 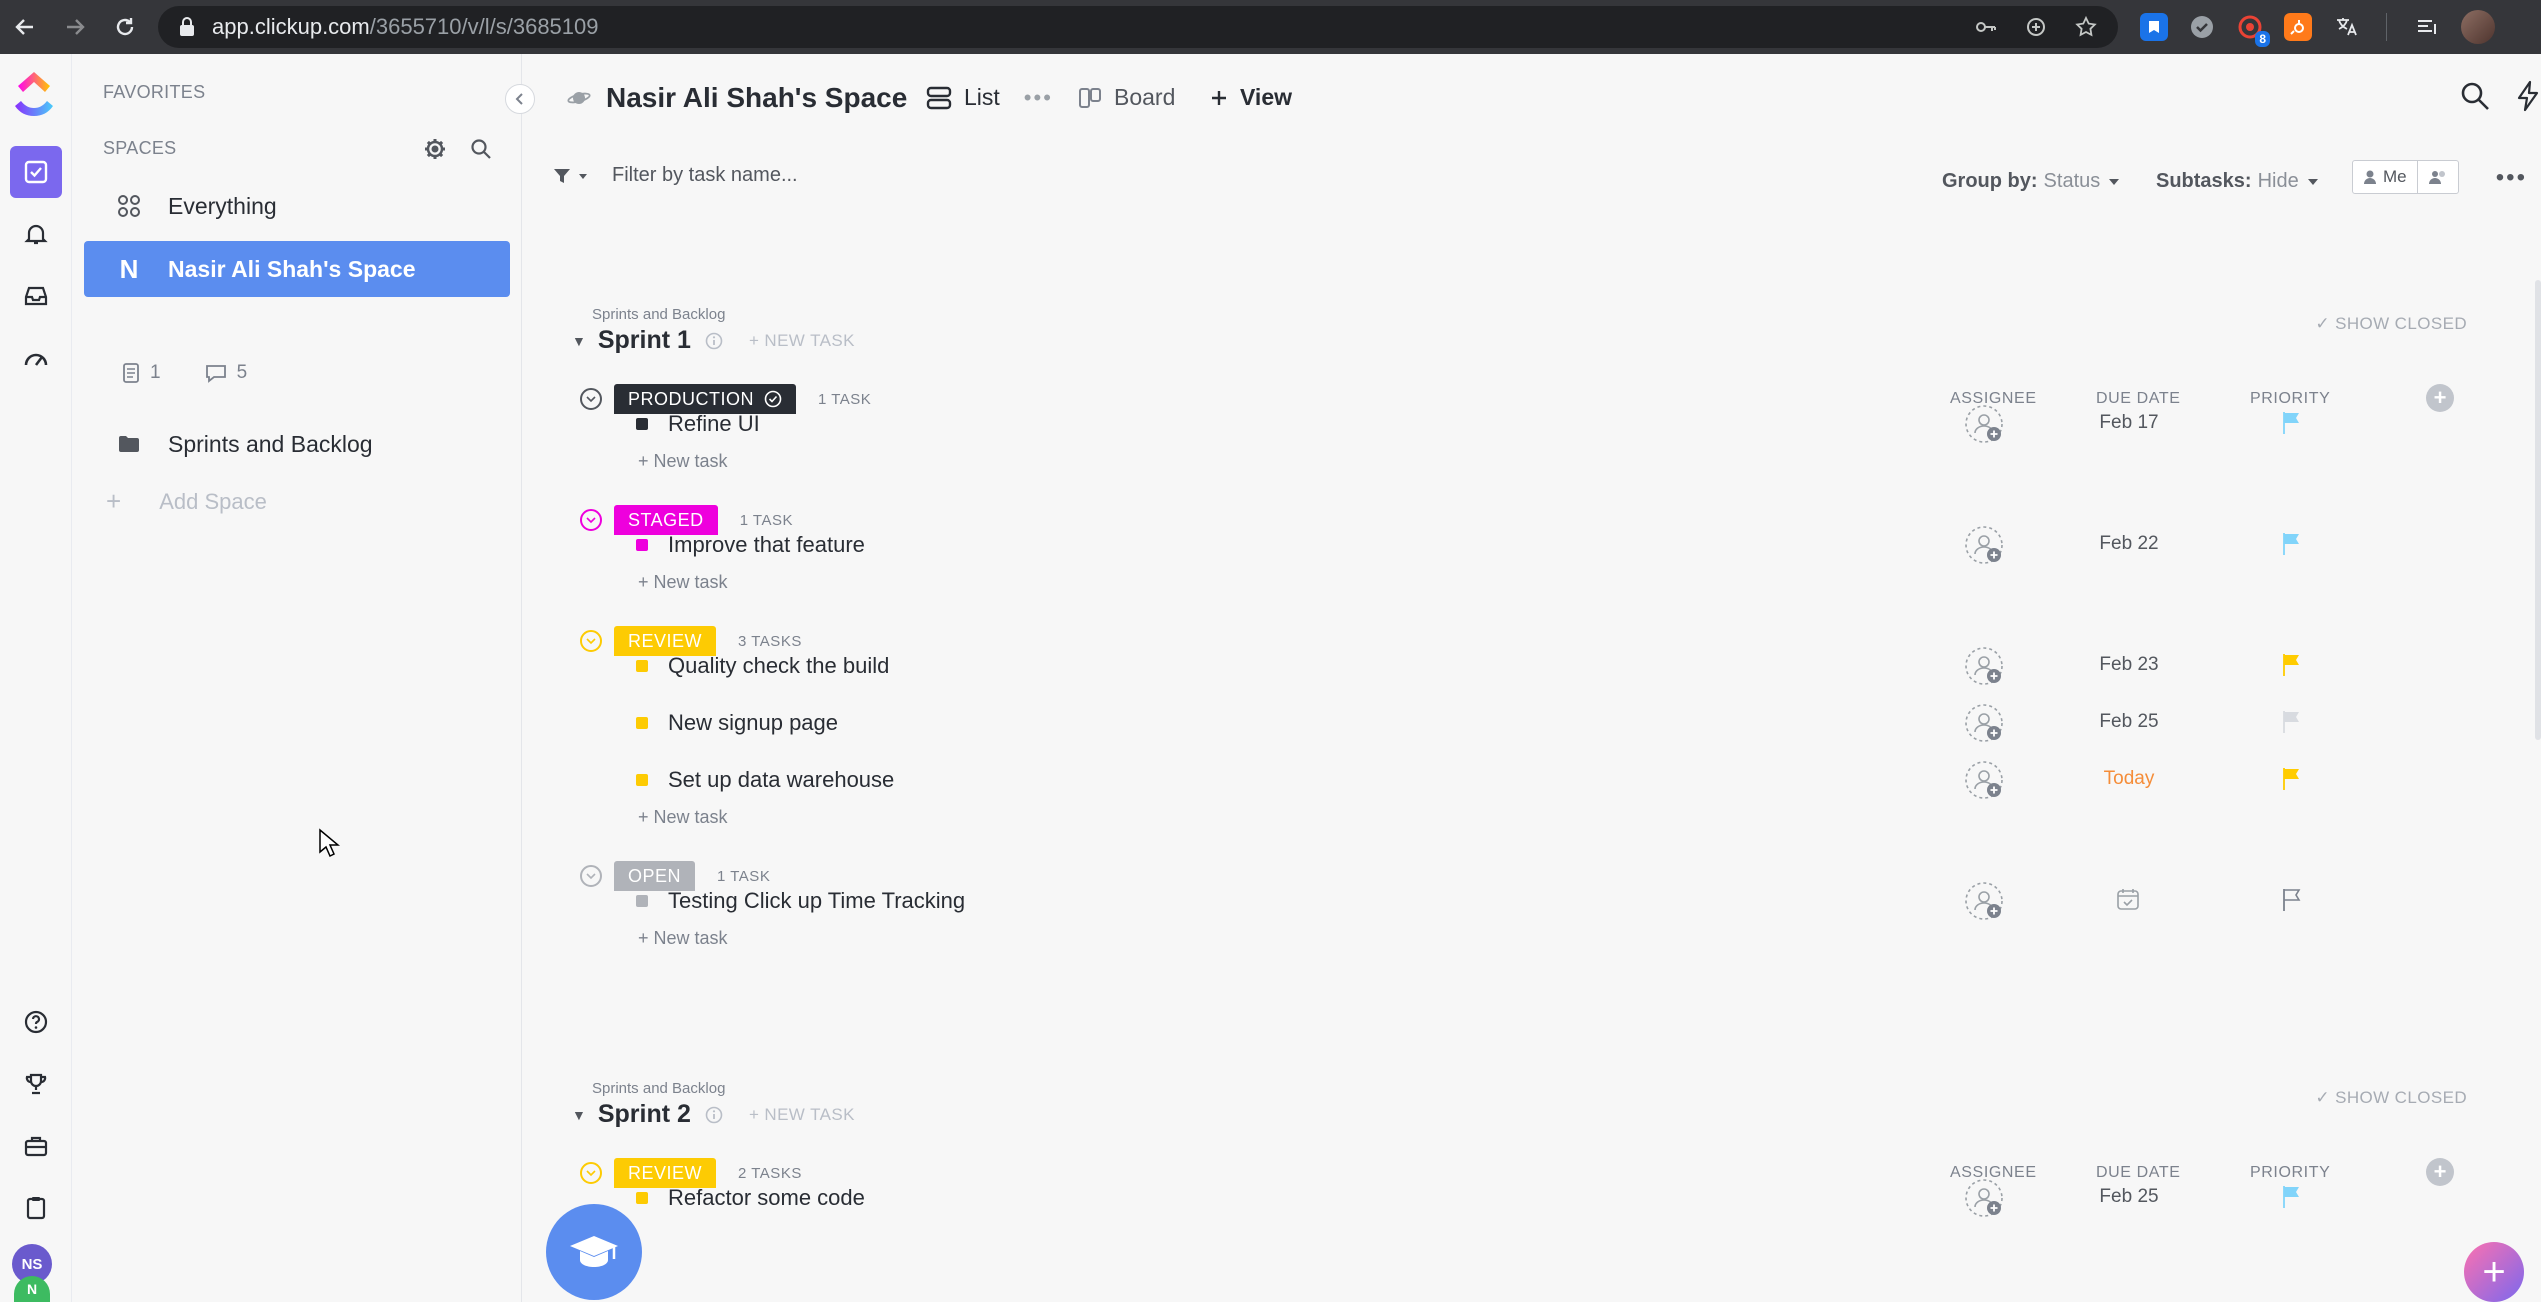 I want to click on task-name: Quality check the build, so click(x=778, y=666).